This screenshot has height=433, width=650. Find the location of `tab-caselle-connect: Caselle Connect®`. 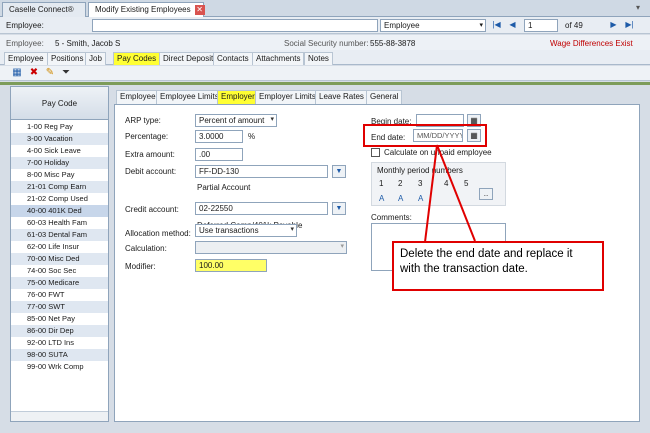

tab-caselle-connect: Caselle Connect® is located at coordinates (44, 9).